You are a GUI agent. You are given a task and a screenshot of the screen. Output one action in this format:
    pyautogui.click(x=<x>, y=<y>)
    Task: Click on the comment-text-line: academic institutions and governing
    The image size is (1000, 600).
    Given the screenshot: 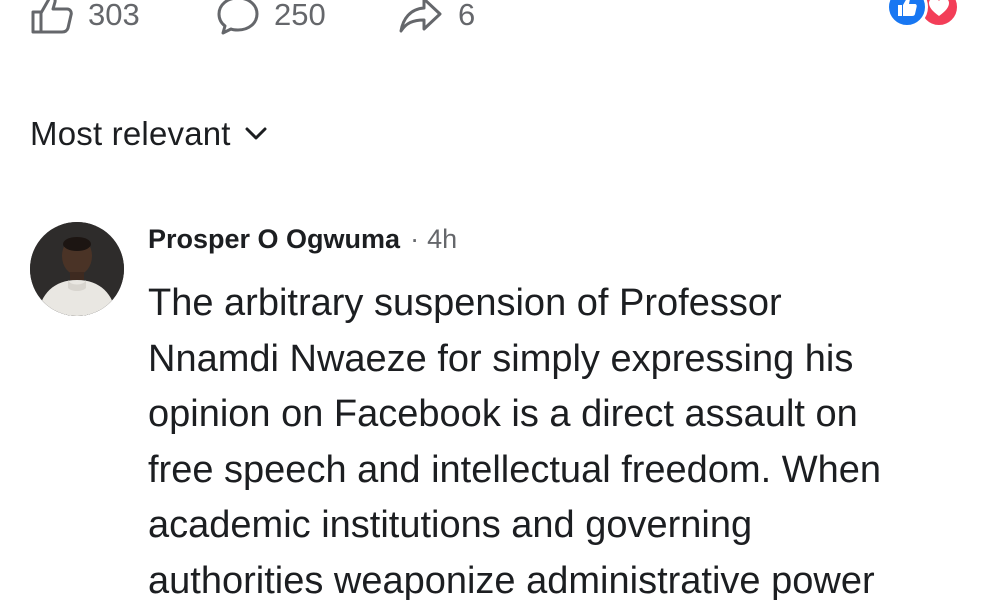 What is the action you would take?
    pyautogui.click(x=450, y=525)
    